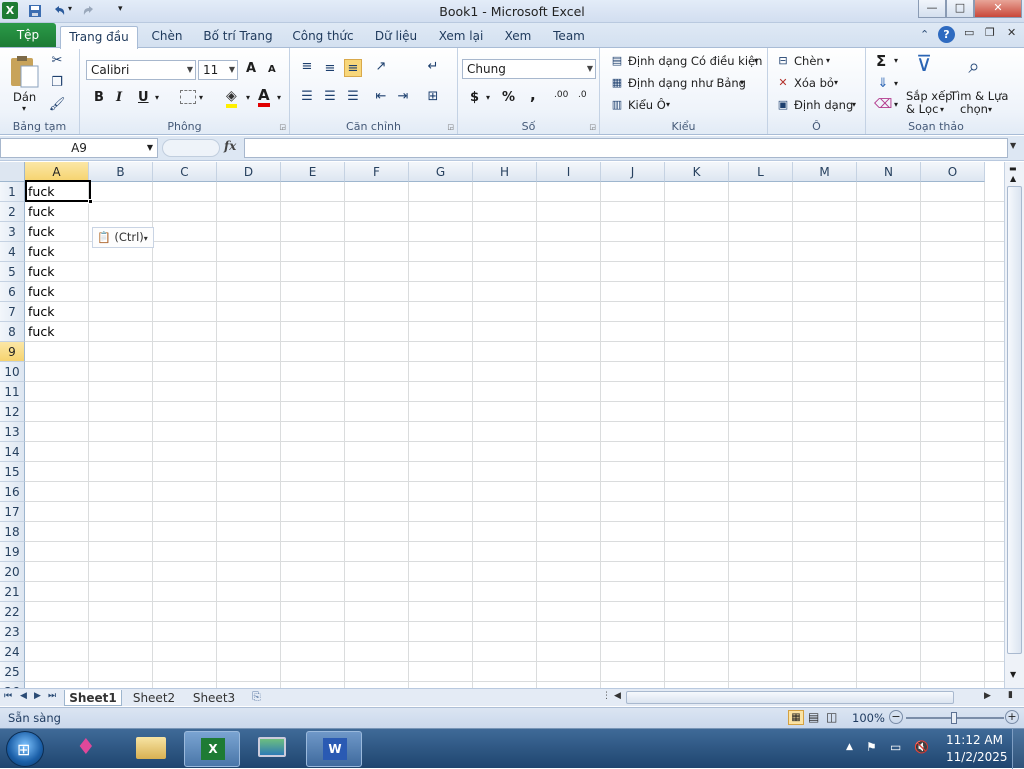 The width and height of the screenshot is (1024, 769). What do you see at coordinates (518, 37) in the screenshot?
I see `tab-view: Xem` at bounding box center [518, 37].